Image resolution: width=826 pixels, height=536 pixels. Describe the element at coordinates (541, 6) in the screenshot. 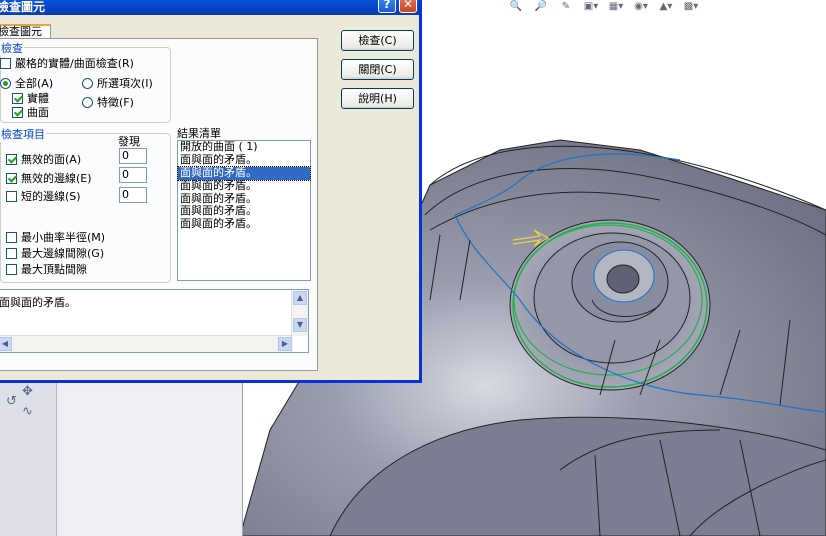

I see `zoom-to-fit-icon: 🔎` at that location.